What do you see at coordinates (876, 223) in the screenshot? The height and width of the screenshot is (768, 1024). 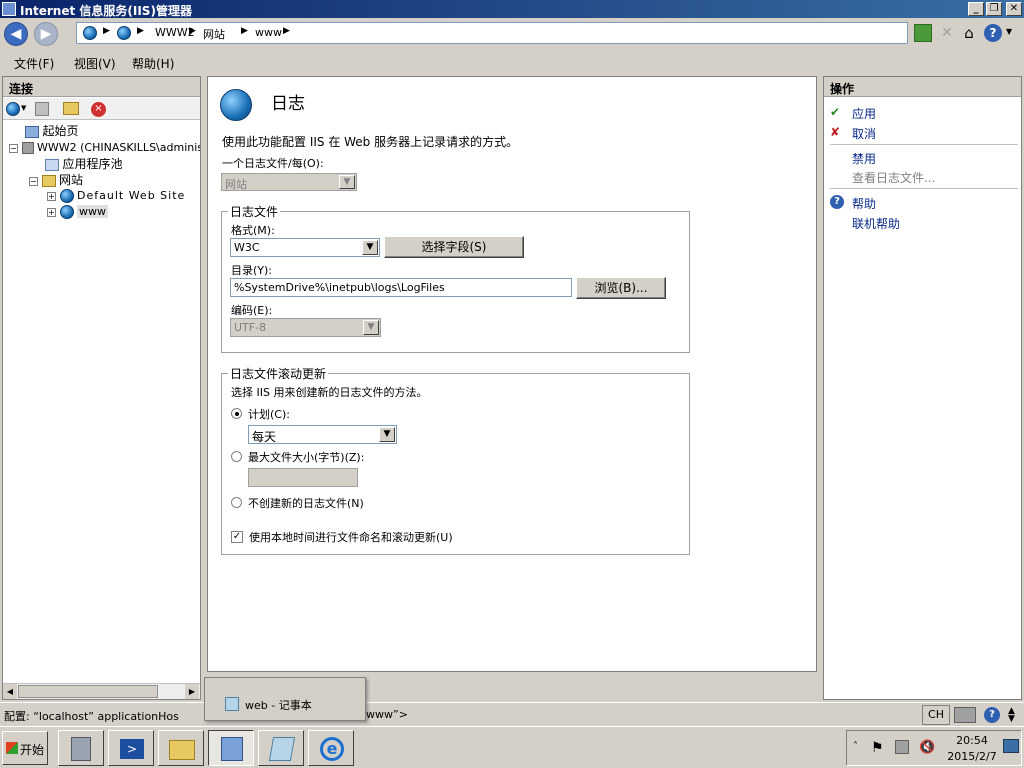 I see `online-help-action: 联机帮助` at bounding box center [876, 223].